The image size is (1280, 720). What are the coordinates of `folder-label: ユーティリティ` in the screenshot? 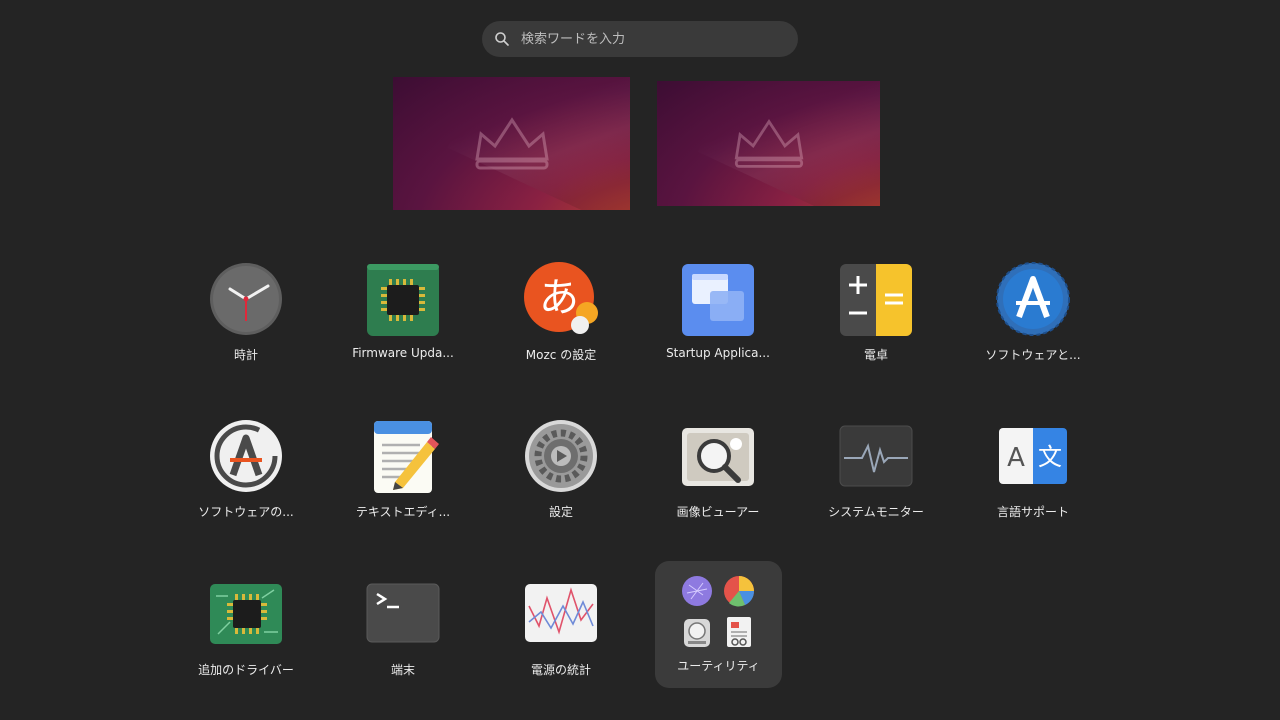 It's located at (718, 666).